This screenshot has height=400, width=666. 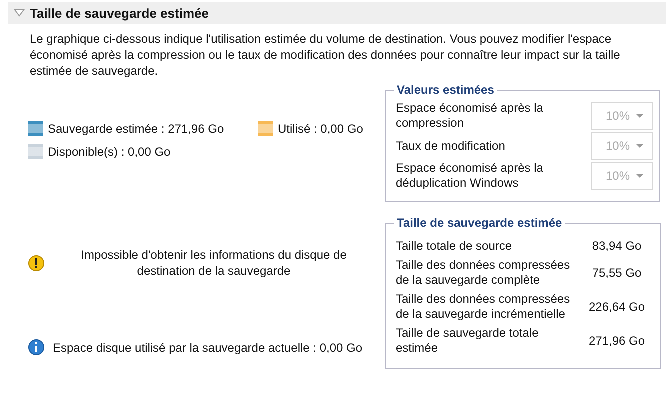 What do you see at coordinates (446, 90) in the screenshot?
I see `group-title: Valeurs estimées` at bounding box center [446, 90].